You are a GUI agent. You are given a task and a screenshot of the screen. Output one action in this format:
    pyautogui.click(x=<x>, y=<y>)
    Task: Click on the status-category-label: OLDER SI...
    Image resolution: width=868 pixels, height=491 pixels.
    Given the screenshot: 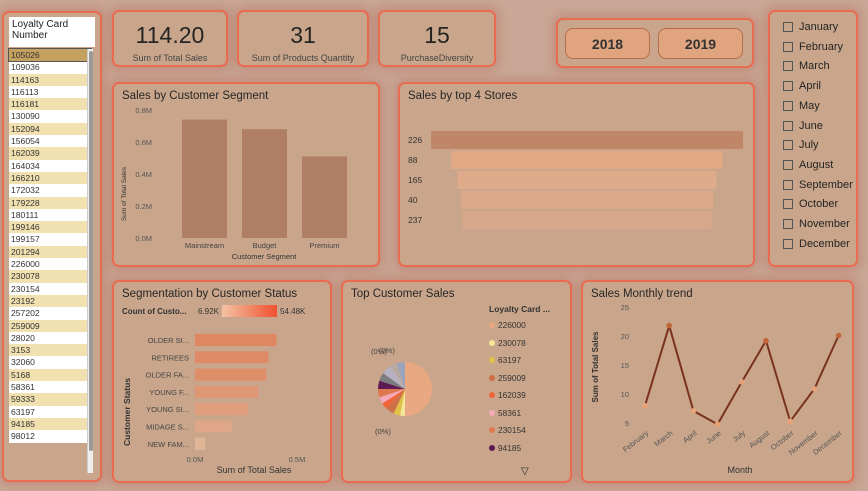 What is the action you would take?
    pyautogui.click(x=168, y=340)
    